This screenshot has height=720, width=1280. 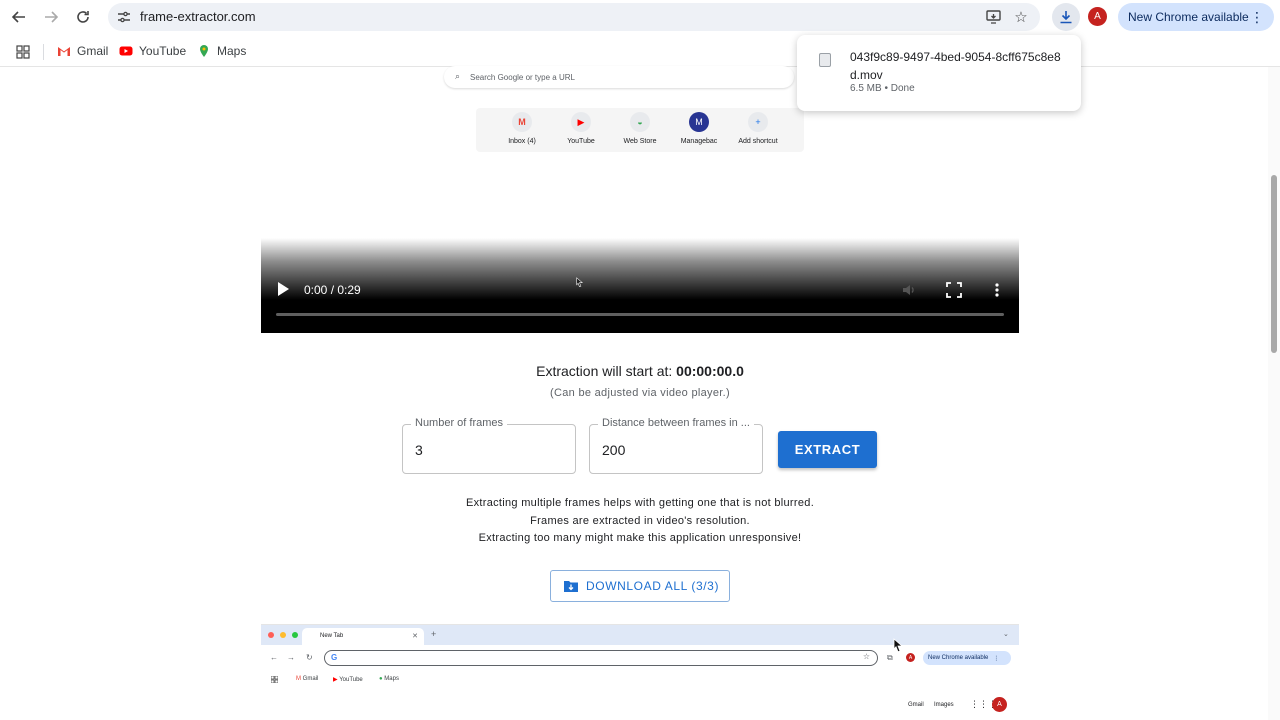 I want to click on extract-button: EXTRACT, so click(x=827, y=449).